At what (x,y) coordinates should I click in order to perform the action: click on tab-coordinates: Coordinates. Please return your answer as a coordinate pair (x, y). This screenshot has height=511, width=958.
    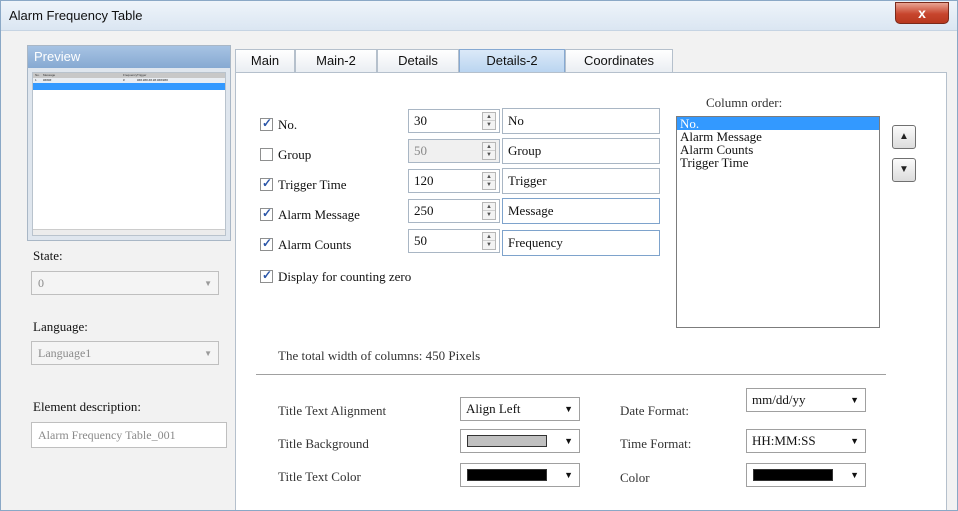
    Looking at the image, I should click on (619, 61).